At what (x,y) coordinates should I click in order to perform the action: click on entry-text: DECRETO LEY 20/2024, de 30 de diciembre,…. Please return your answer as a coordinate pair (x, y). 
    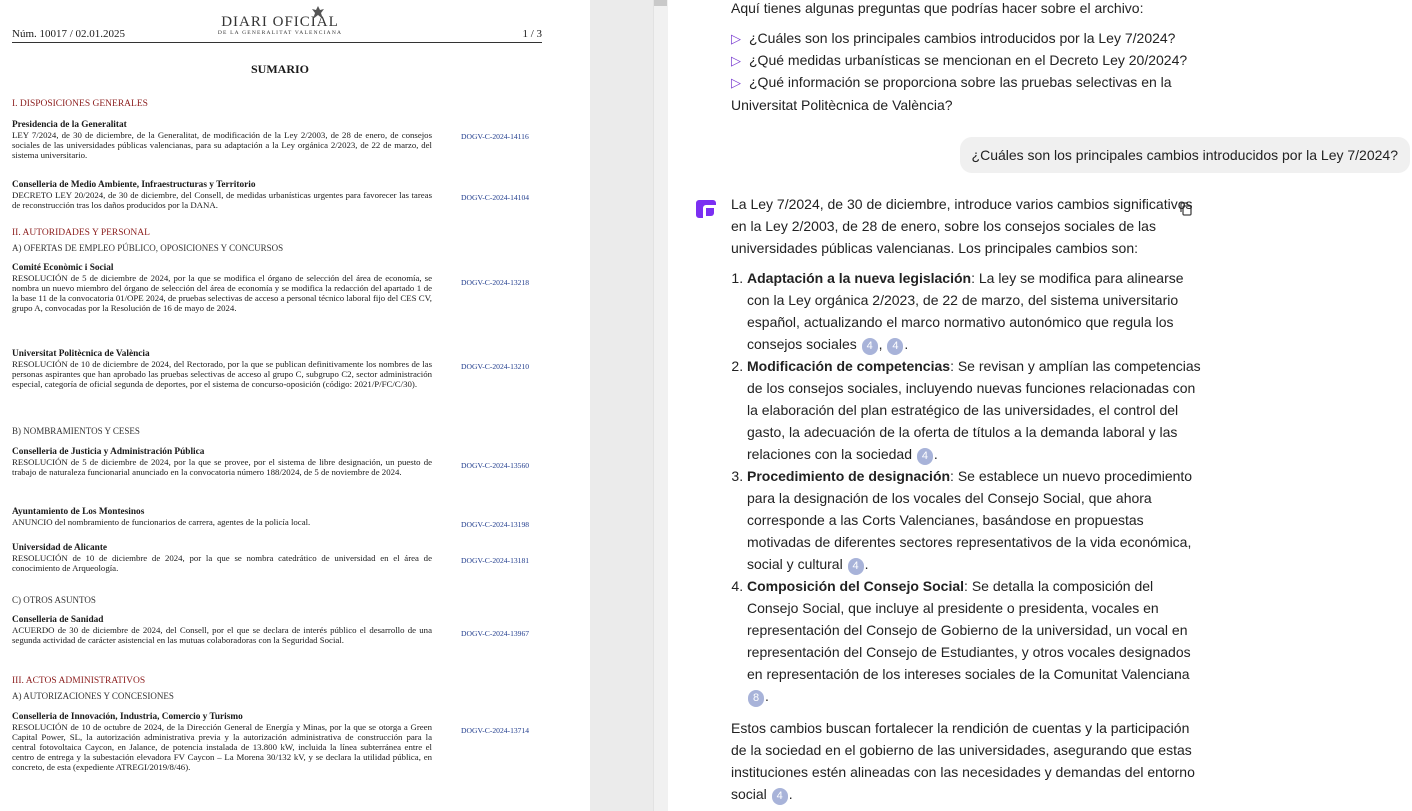
    Looking at the image, I should click on (222, 200).